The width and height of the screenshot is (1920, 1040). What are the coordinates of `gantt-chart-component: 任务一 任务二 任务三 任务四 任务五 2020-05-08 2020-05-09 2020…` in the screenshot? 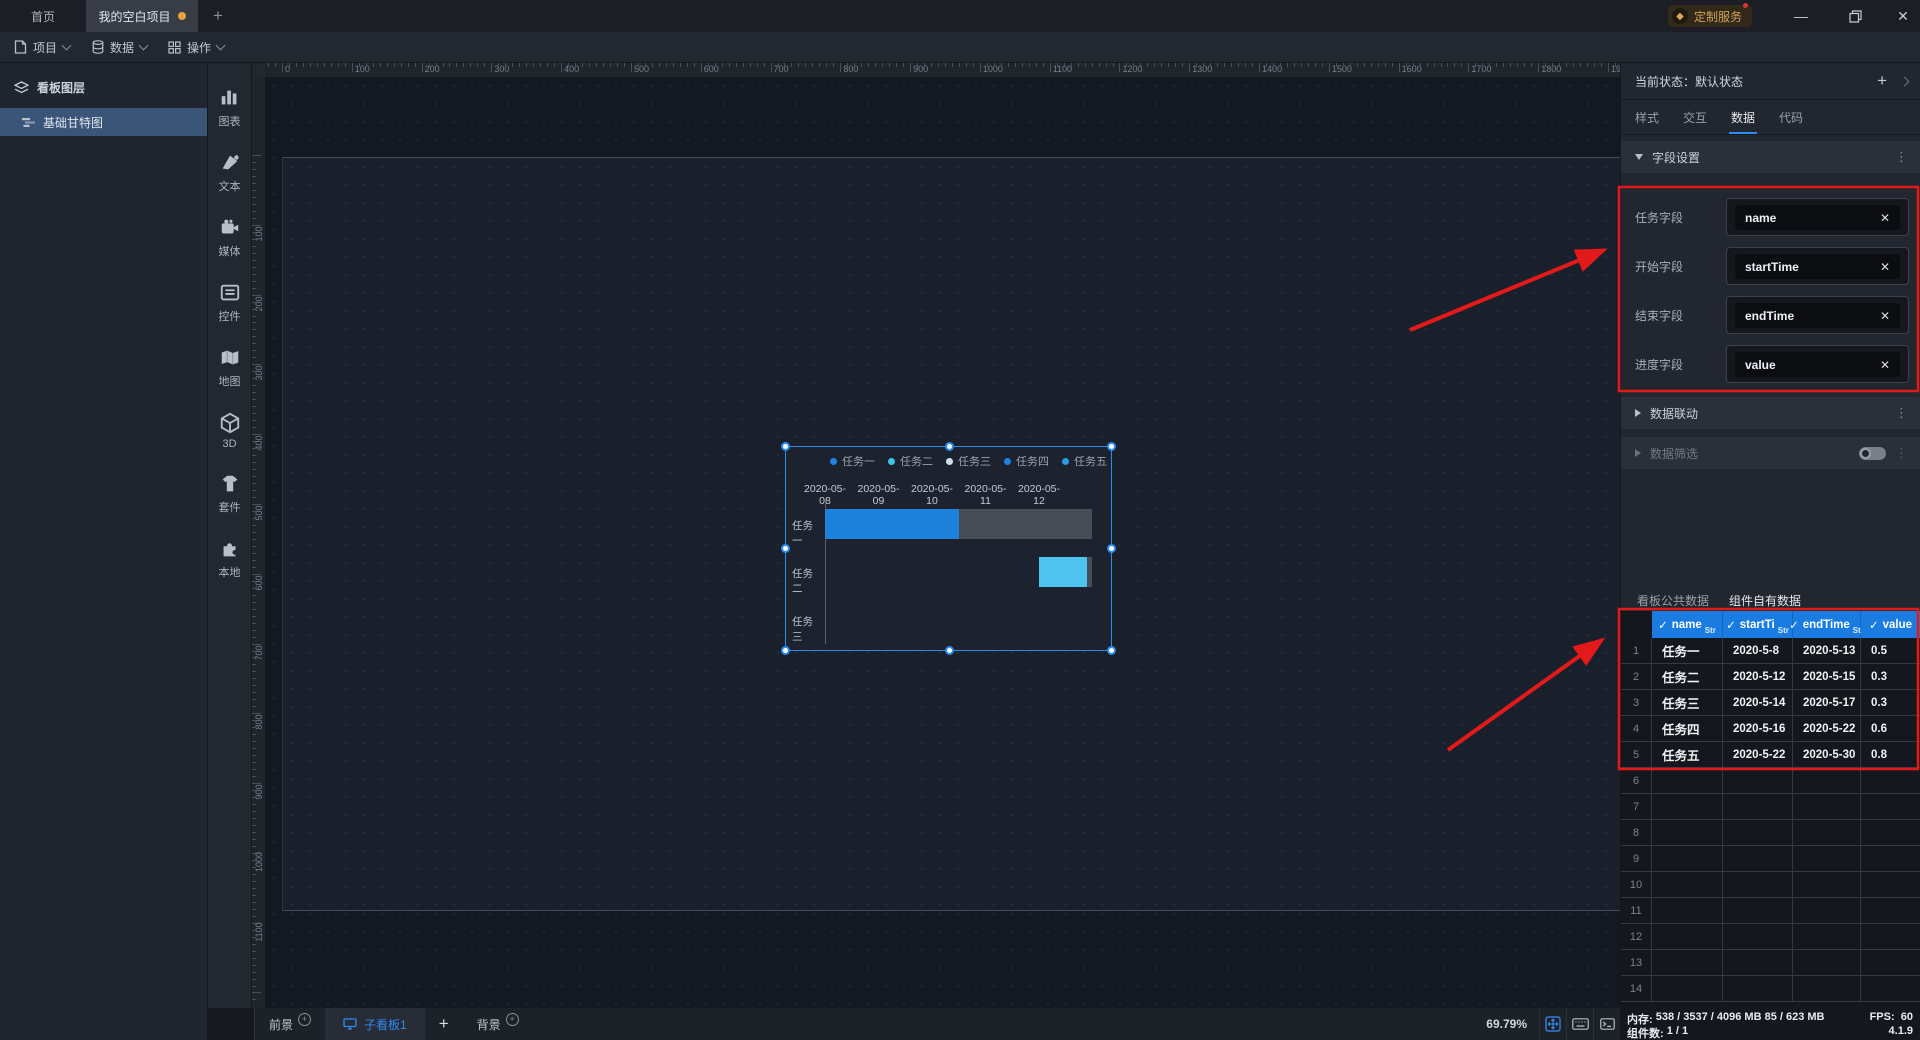 It's located at (948, 548).